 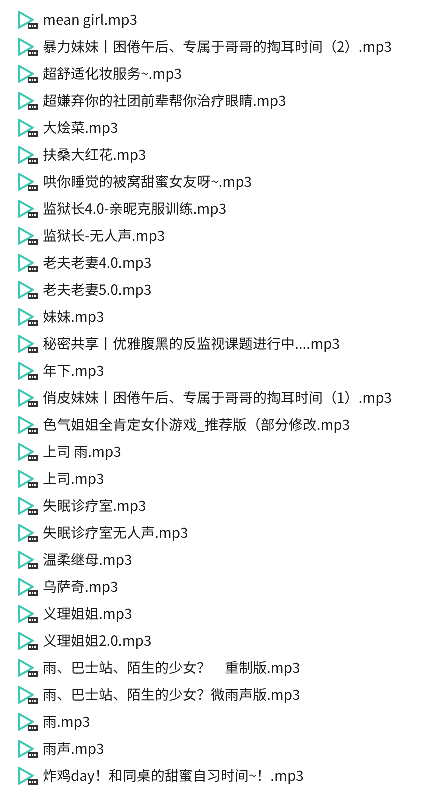 I want to click on file-name: 失眠诊疗室.mp3, so click(x=94, y=506).